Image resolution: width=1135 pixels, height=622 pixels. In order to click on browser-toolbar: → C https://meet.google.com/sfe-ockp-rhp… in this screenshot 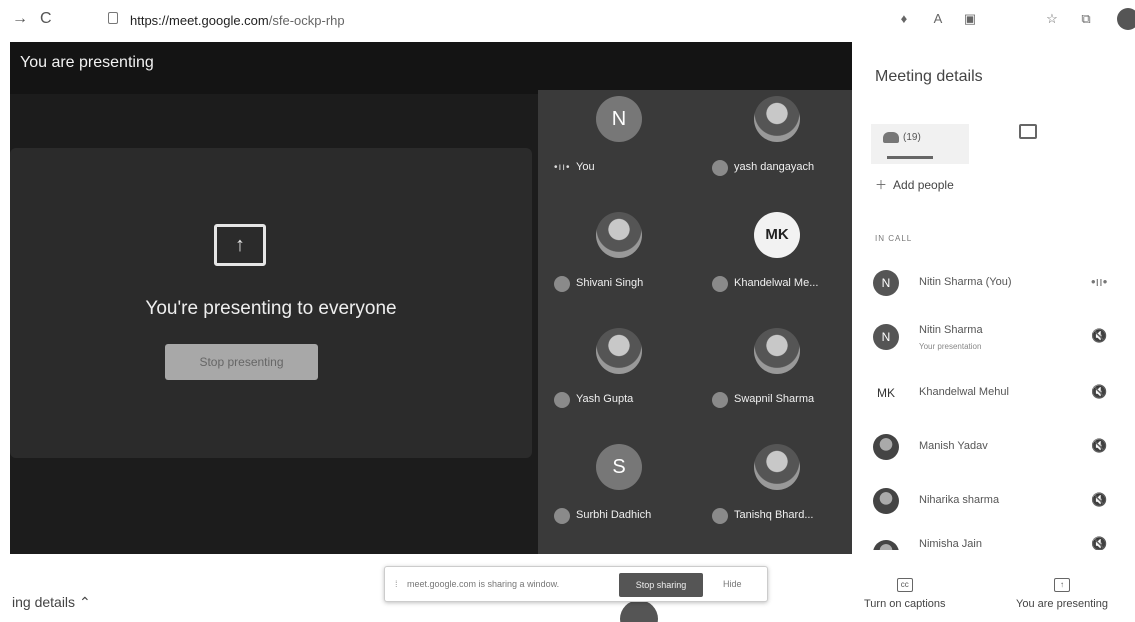, I will do `click(567, 20)`.